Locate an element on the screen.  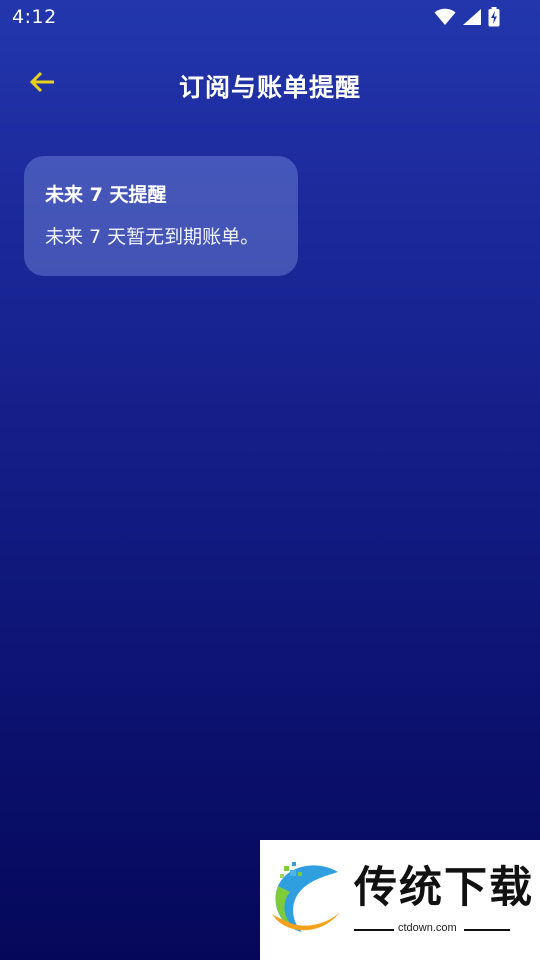
status-icons is located at coordinates (467, 17).